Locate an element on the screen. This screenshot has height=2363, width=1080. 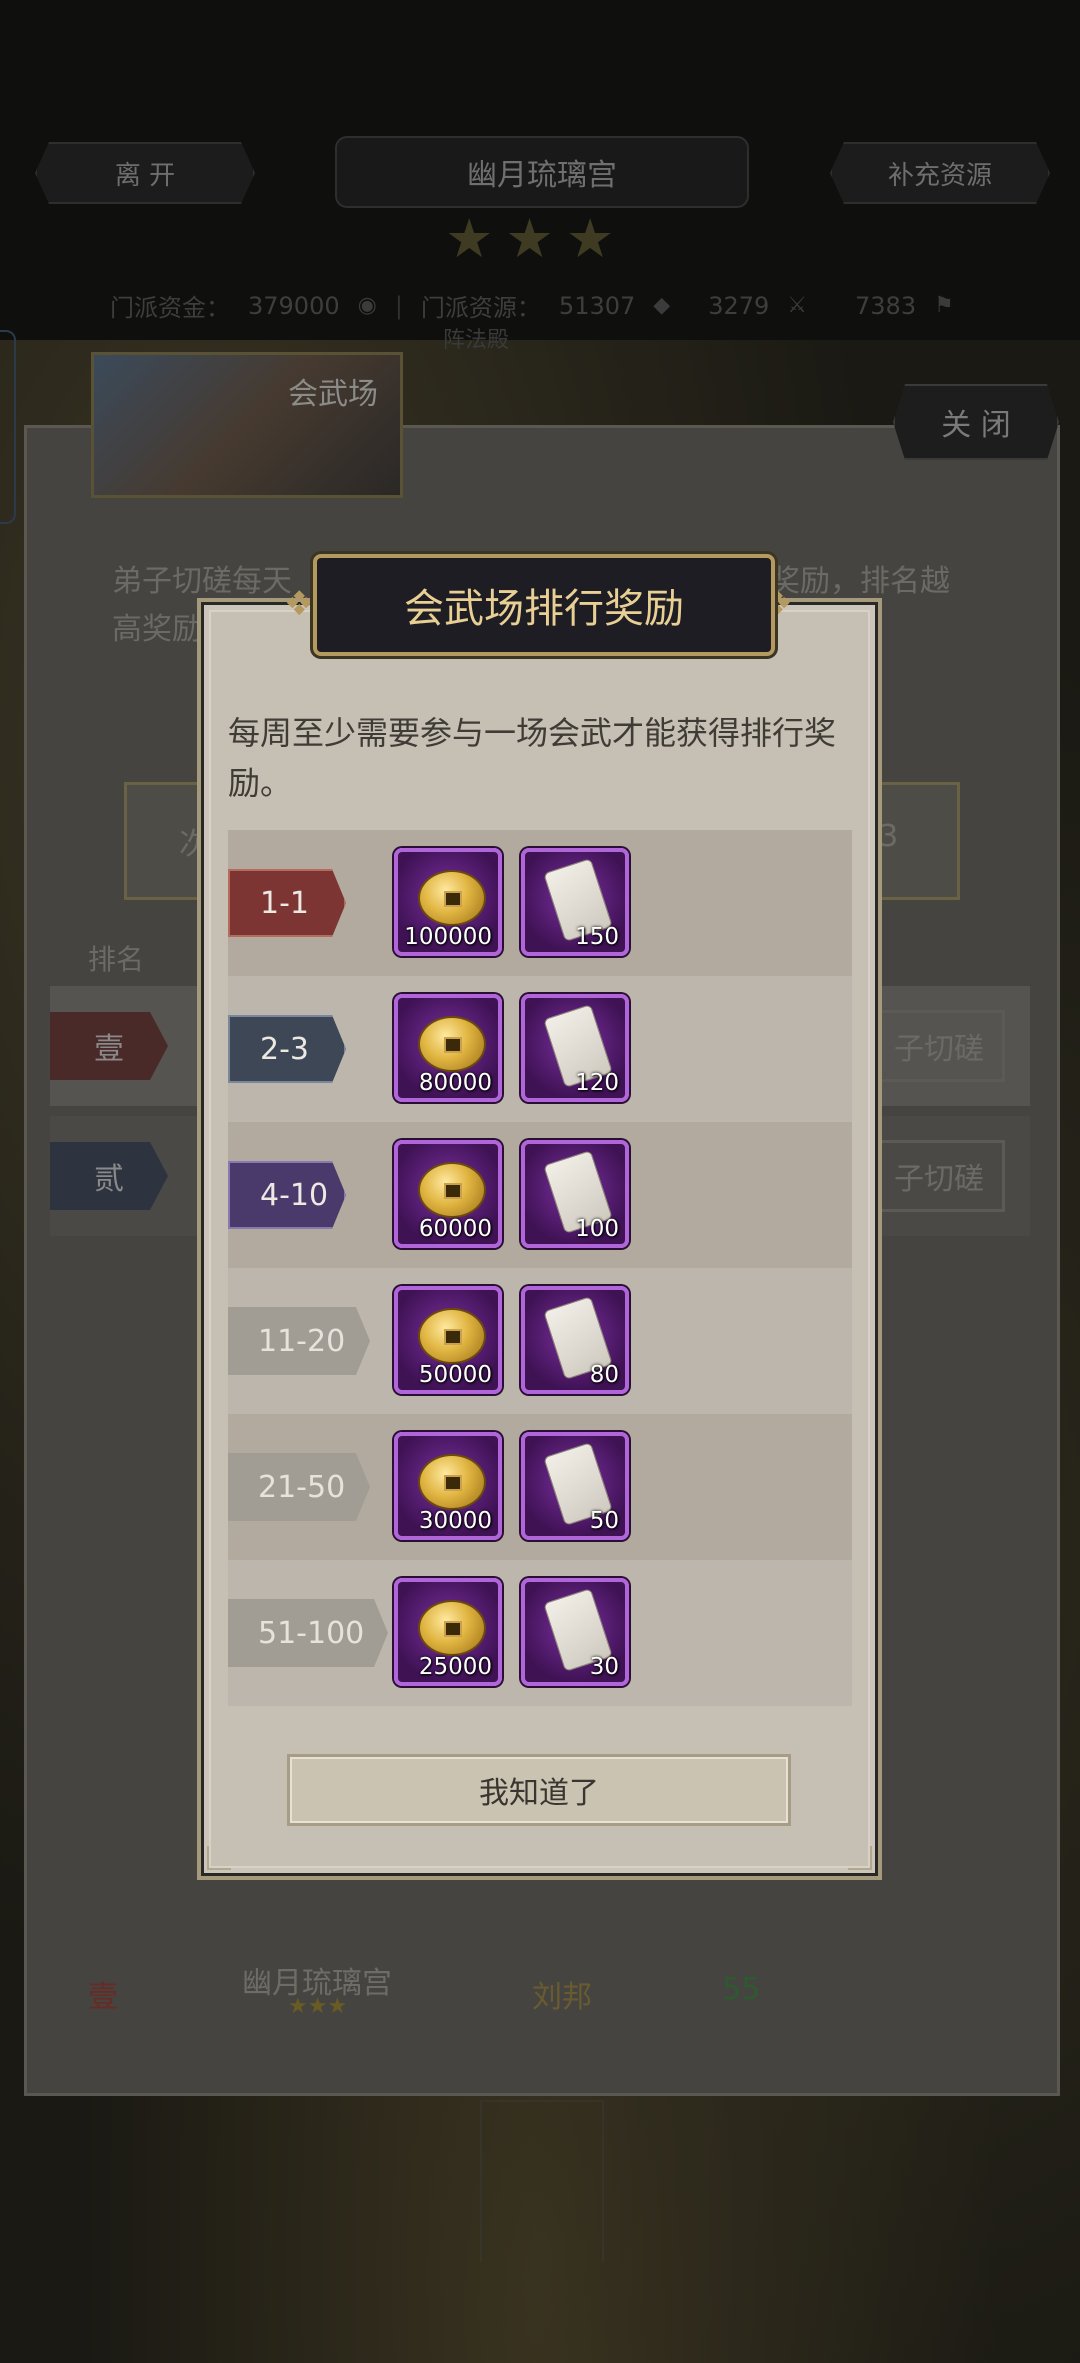
arena-desc-left: 弟子切磋每天 is located at coordinates (202, 581).